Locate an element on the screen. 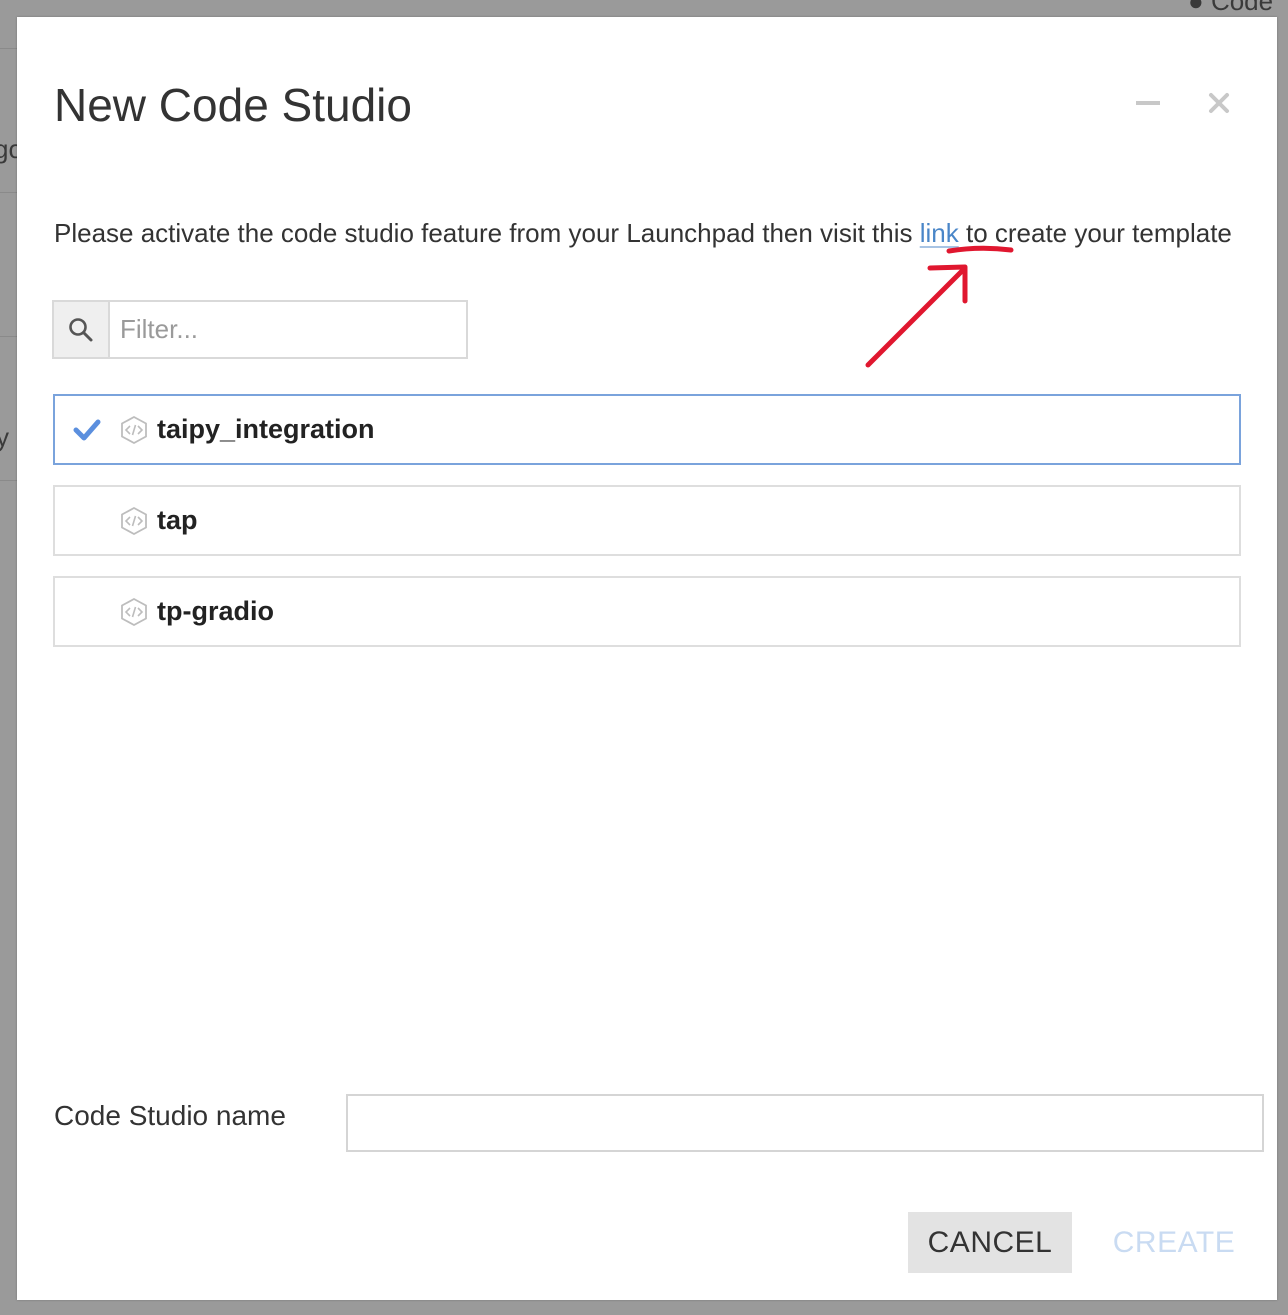 This screenshot has height=1315, width=1288. background-fragment-code: ● Code is located at coordinates (1231, 8).